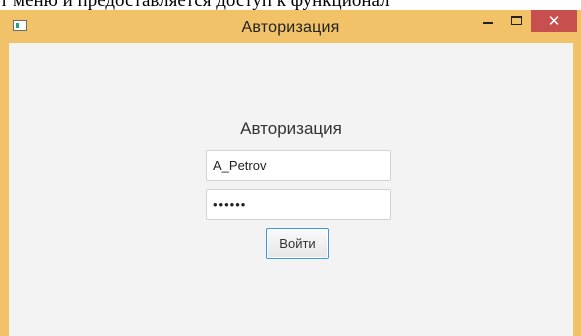 The width and height of the screenshot is (581, 336). What do you see at coordinates (297, 243) in the screenshot?
I see `login-button: Войти` at bounding box center [297, 243].